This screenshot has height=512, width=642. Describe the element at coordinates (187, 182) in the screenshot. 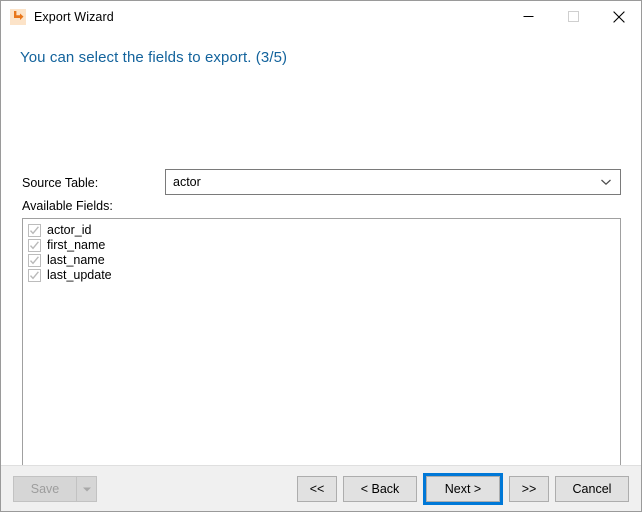

I see `source-table-value: actor` at that location.